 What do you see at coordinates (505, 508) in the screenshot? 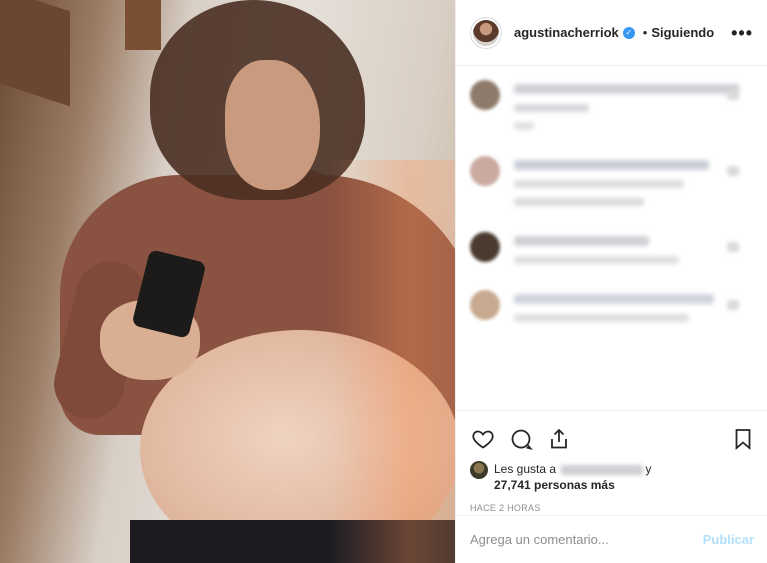
I see `post-timestamp: HACE 2 HORAS` at bounding box center [505, 508].